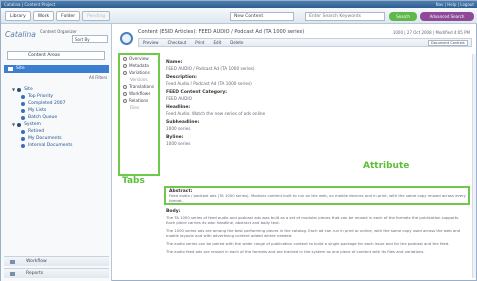 This screenshot has height=281, width=477. Describe the element at coordinates (59, 96) in the screenshot. I see `tree-item: Top Priority` at that location.